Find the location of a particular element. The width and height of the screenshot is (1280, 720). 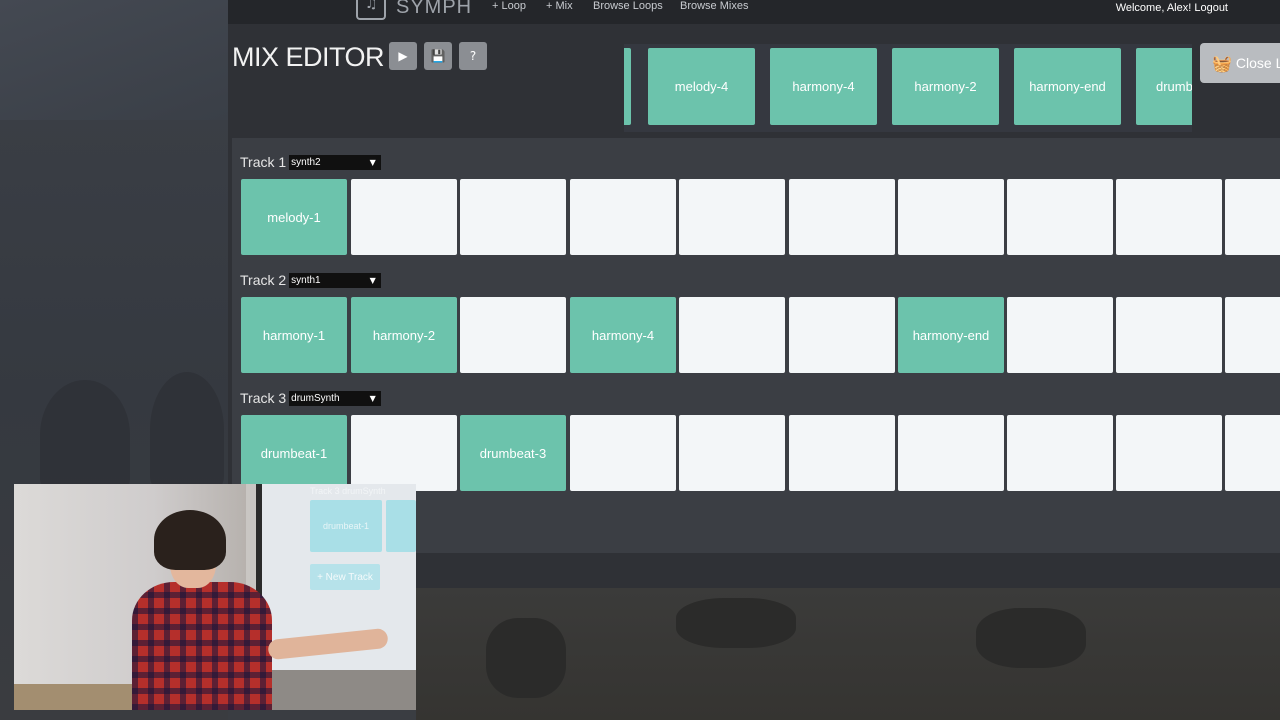

nav-add-loop: + Loop is located at coordinates (509, 6).